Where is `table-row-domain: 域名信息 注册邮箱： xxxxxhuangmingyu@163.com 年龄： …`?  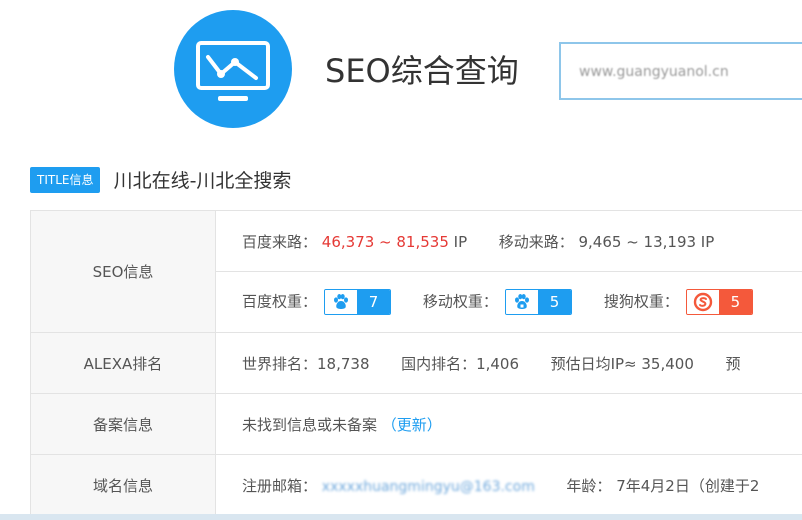 table-row-domain: 域名信息 注册邮箱： xxxxxhuangmingyu@163.com 年龄： … is located at coordinates (416, 485).